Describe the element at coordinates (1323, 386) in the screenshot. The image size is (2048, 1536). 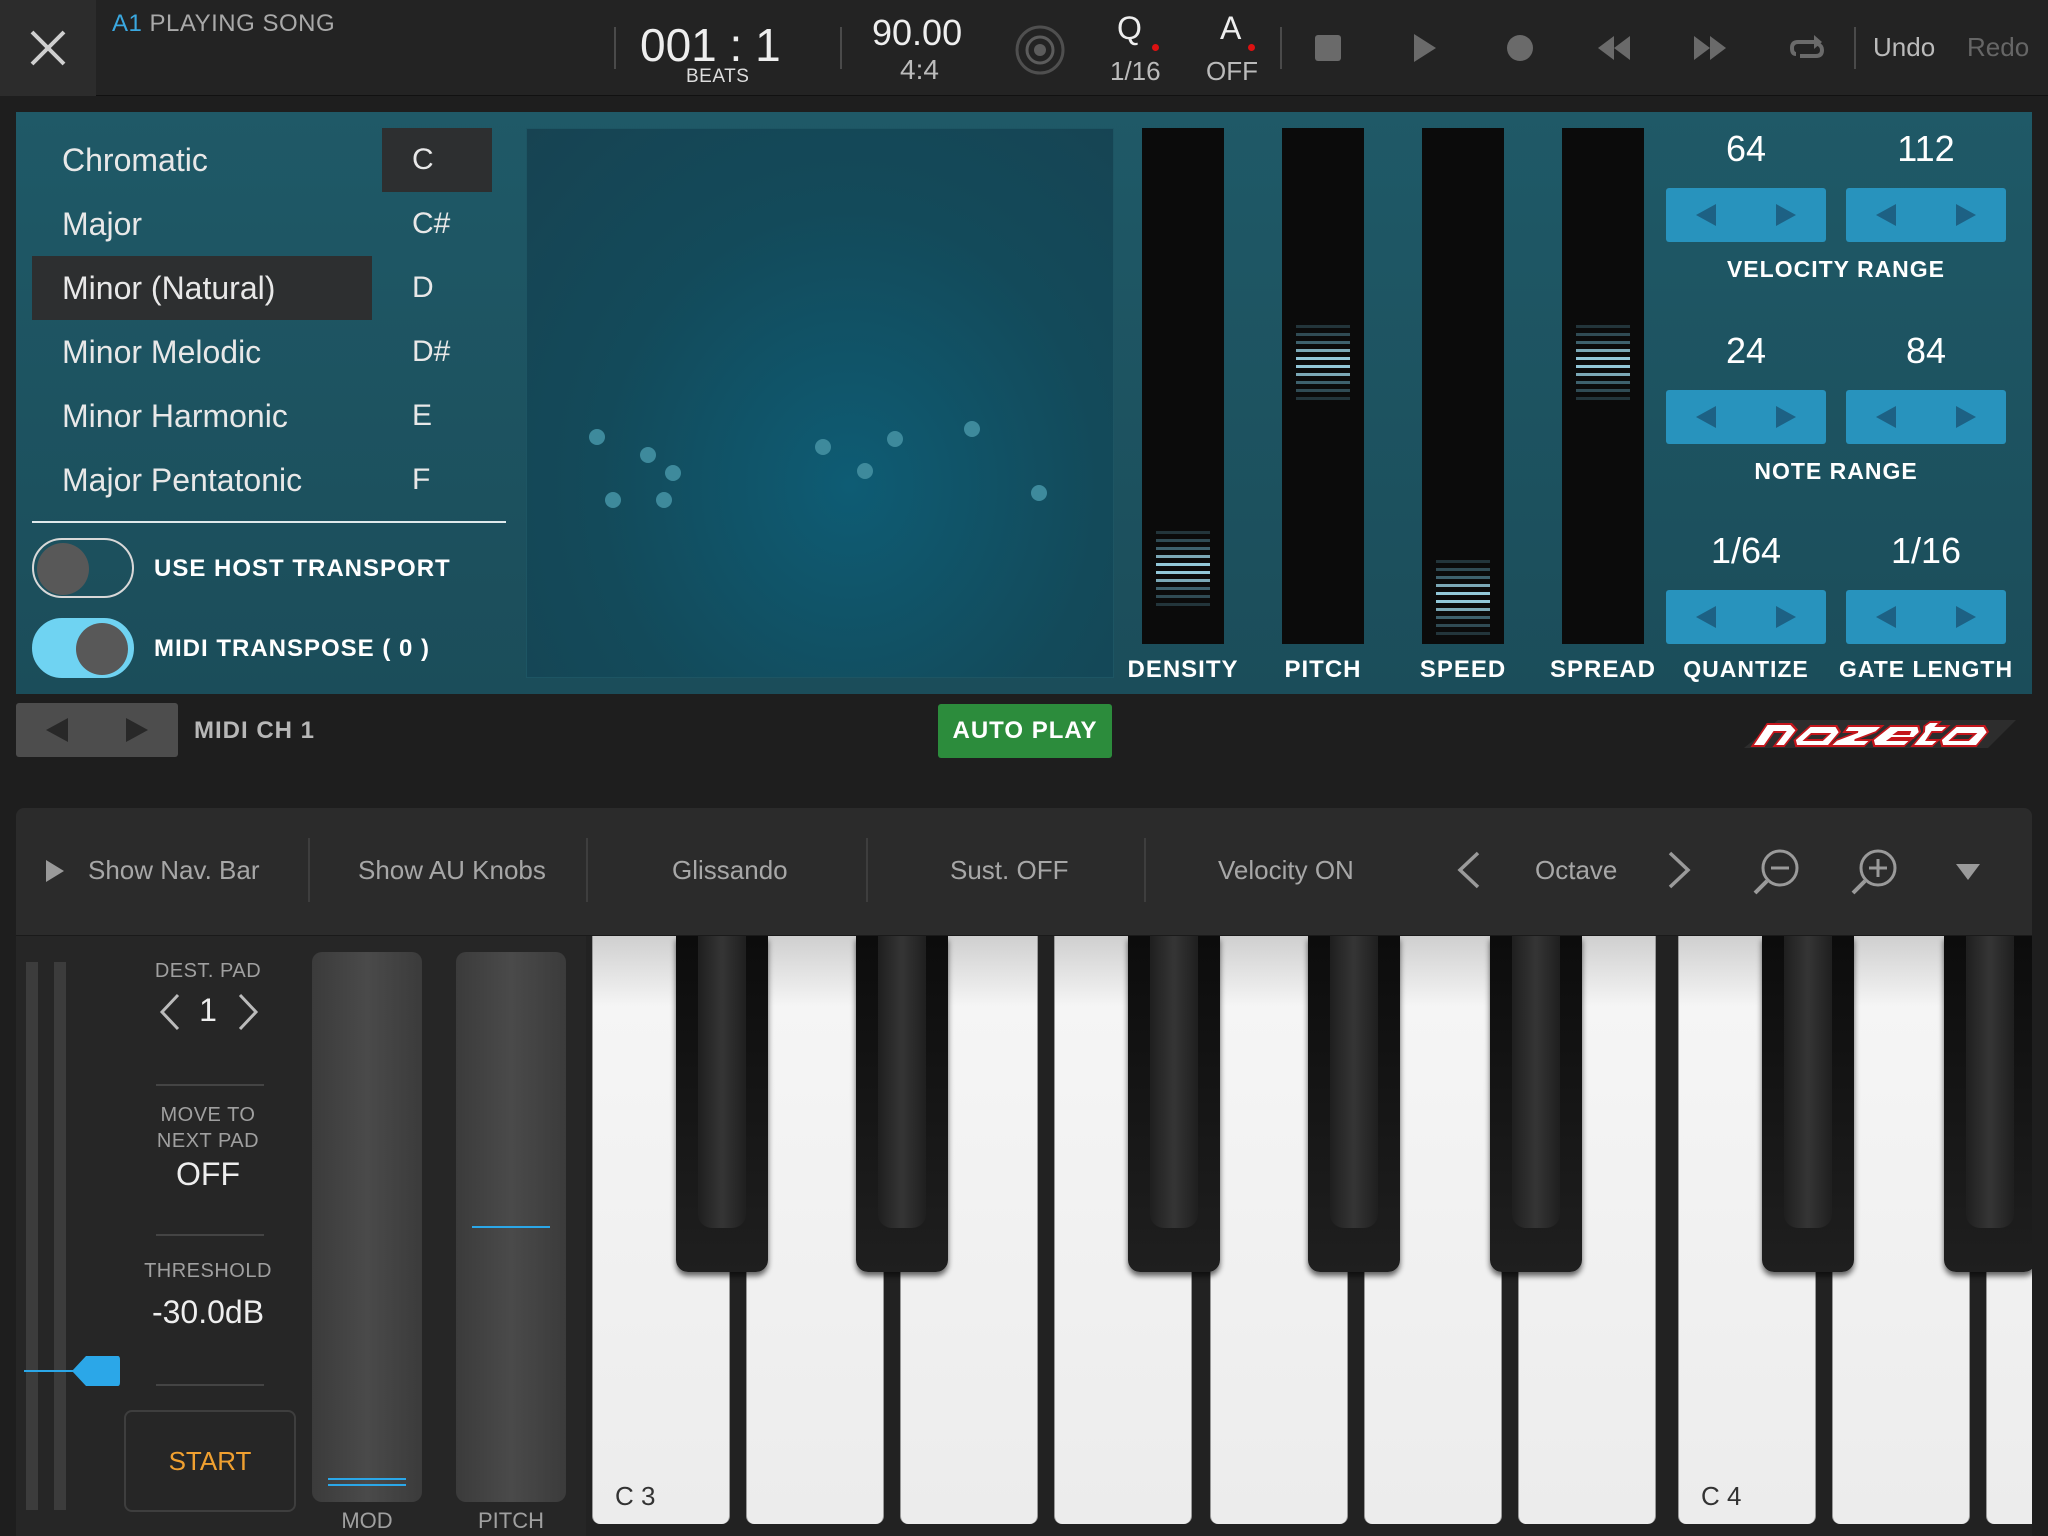
I see `pitch-meter` at that location.